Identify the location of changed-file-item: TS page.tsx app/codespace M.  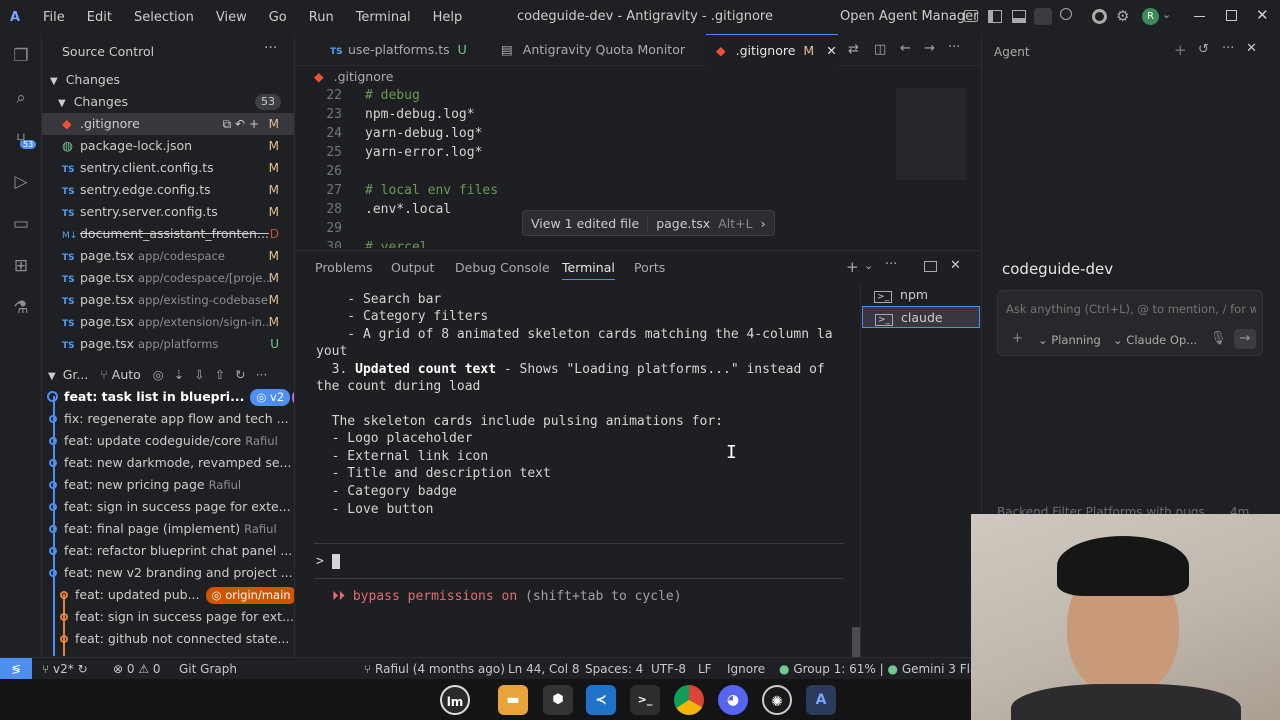
(168, 256).